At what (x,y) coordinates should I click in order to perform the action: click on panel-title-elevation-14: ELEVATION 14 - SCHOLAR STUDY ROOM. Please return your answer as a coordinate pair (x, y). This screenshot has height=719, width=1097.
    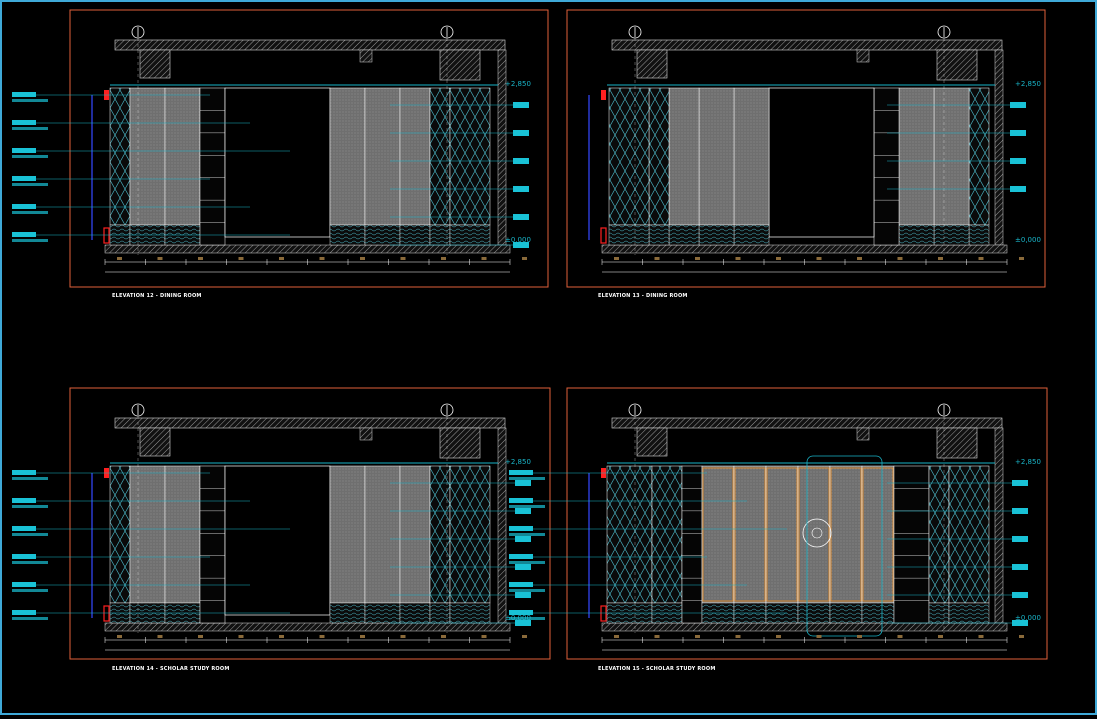
    Looking at the image, I should click on (171, 669).